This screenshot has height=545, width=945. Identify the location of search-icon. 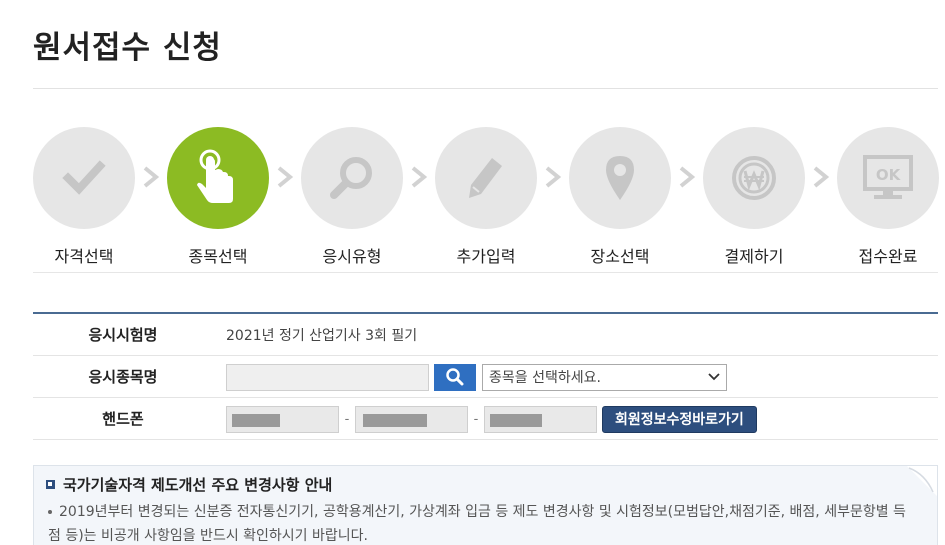
(455, 377).